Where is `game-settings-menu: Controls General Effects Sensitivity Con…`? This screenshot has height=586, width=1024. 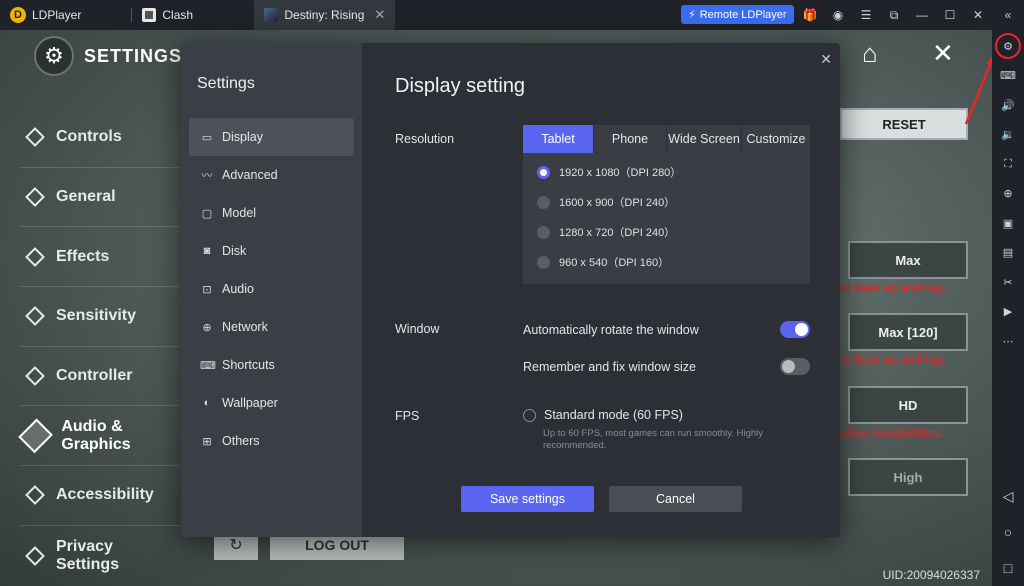 game-settings-menu: Controls General Effects Sensitivity Con… is located at coordinates (99, 347).